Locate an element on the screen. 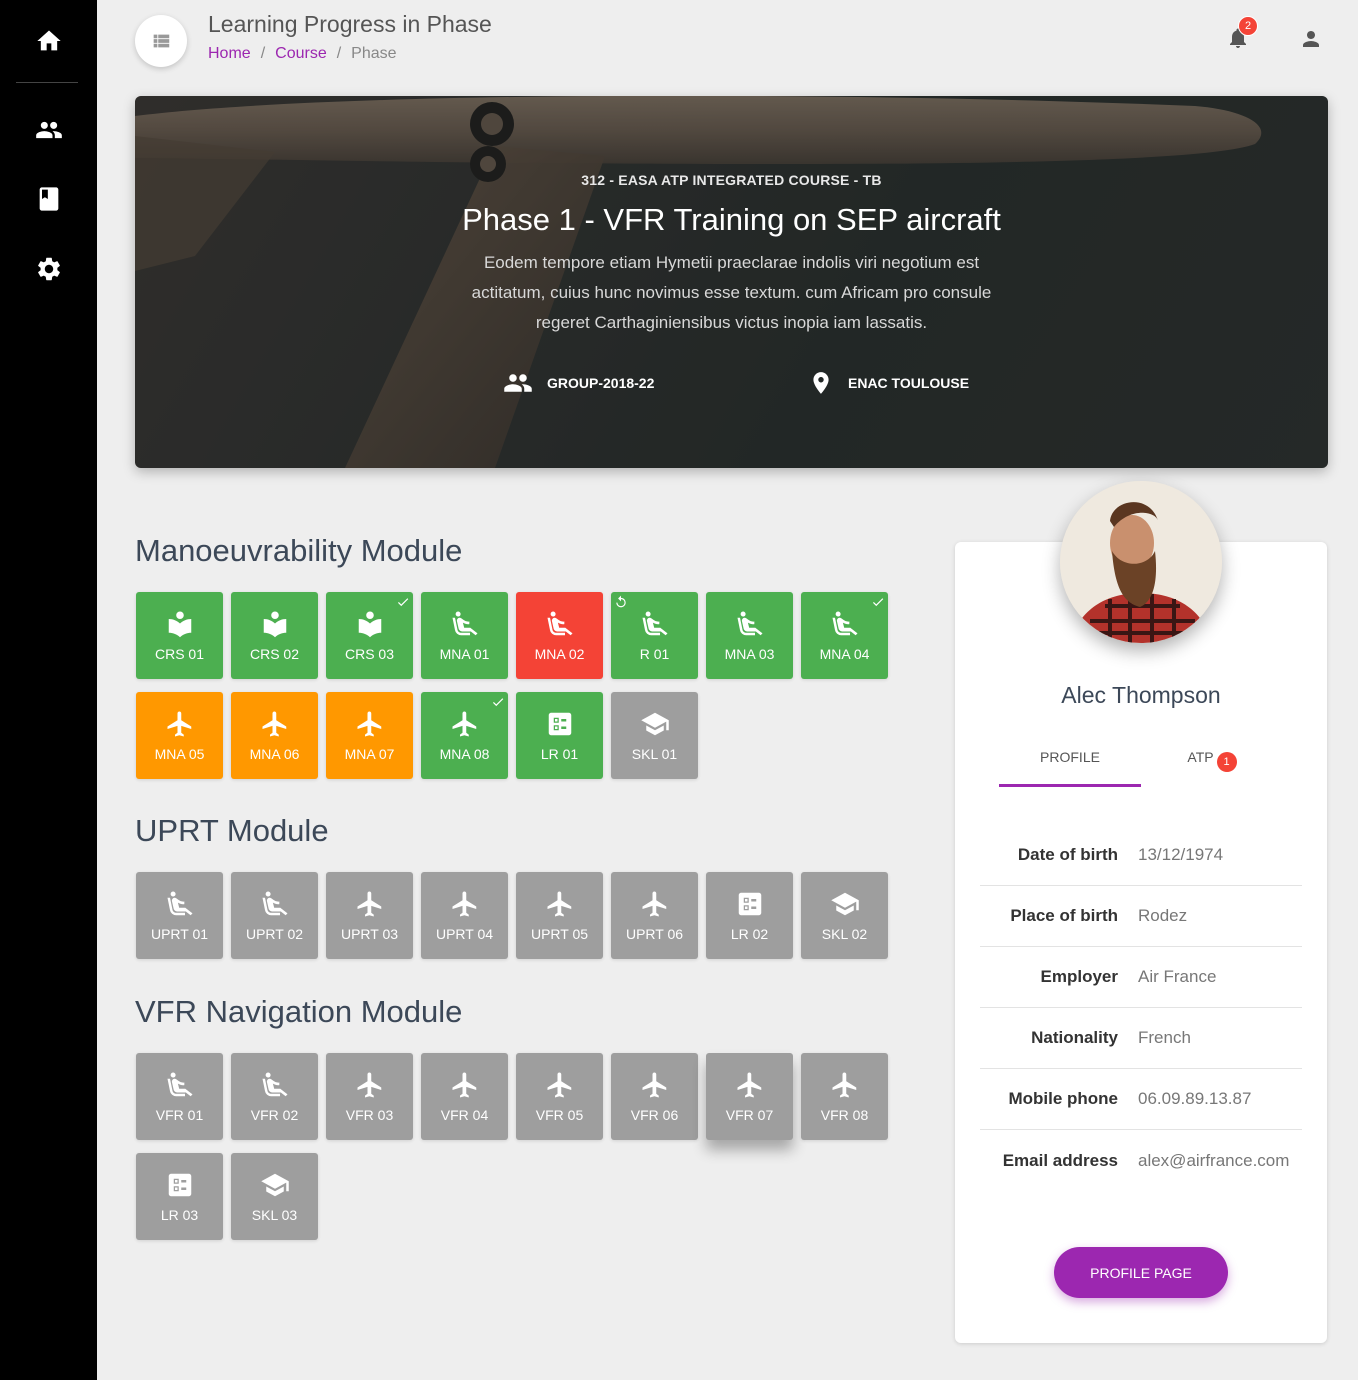  lesson-tile-label: LR 01 is located at coordinates (559, 754).